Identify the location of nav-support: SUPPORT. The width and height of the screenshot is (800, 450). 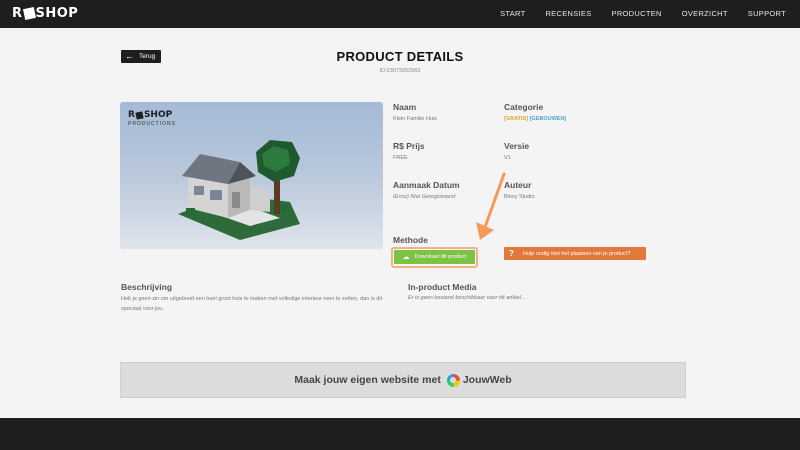
(767, 13).